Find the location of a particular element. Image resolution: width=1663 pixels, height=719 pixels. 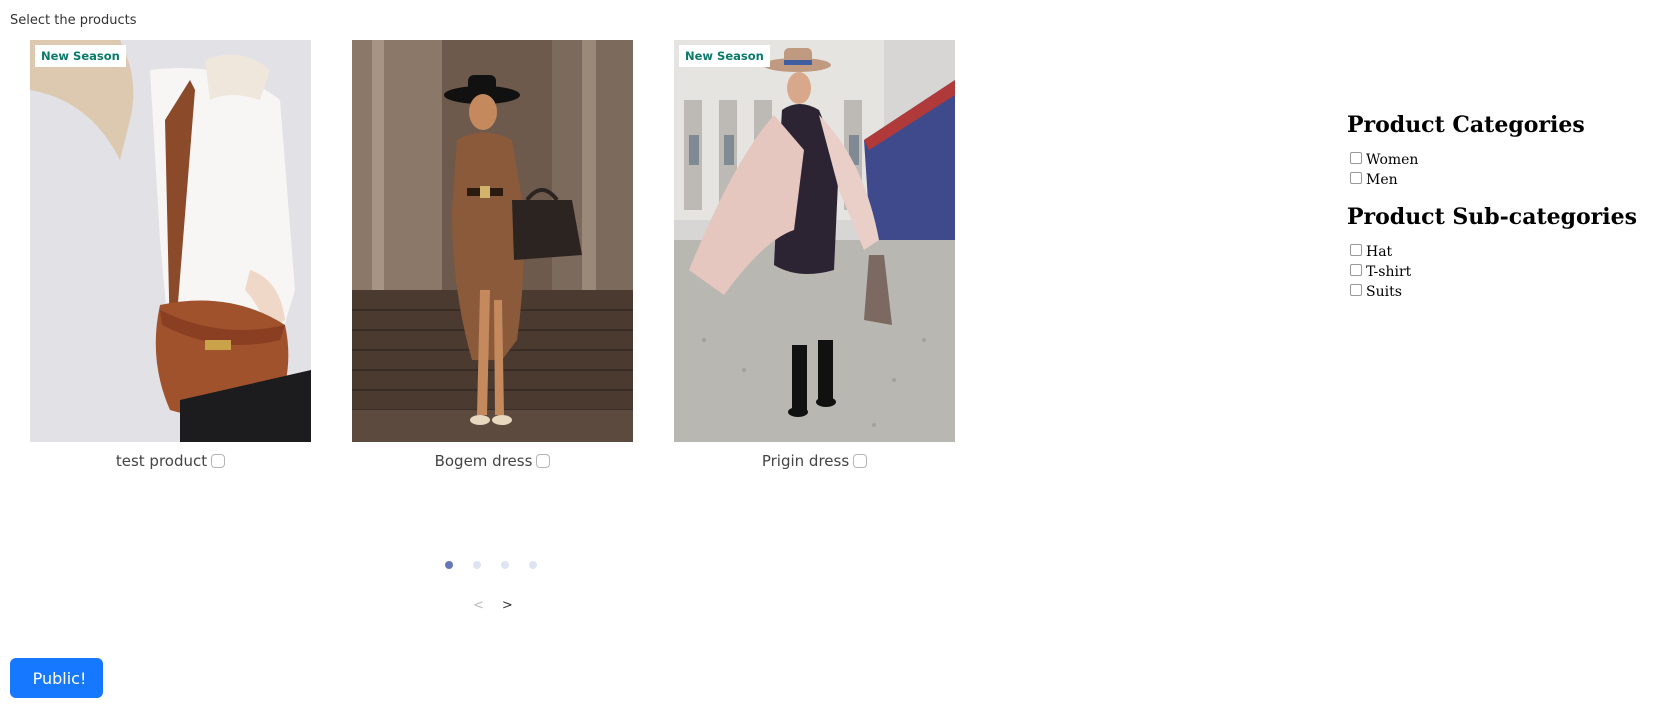

carousel-arrows: < > is located at coordinates (493, 605).